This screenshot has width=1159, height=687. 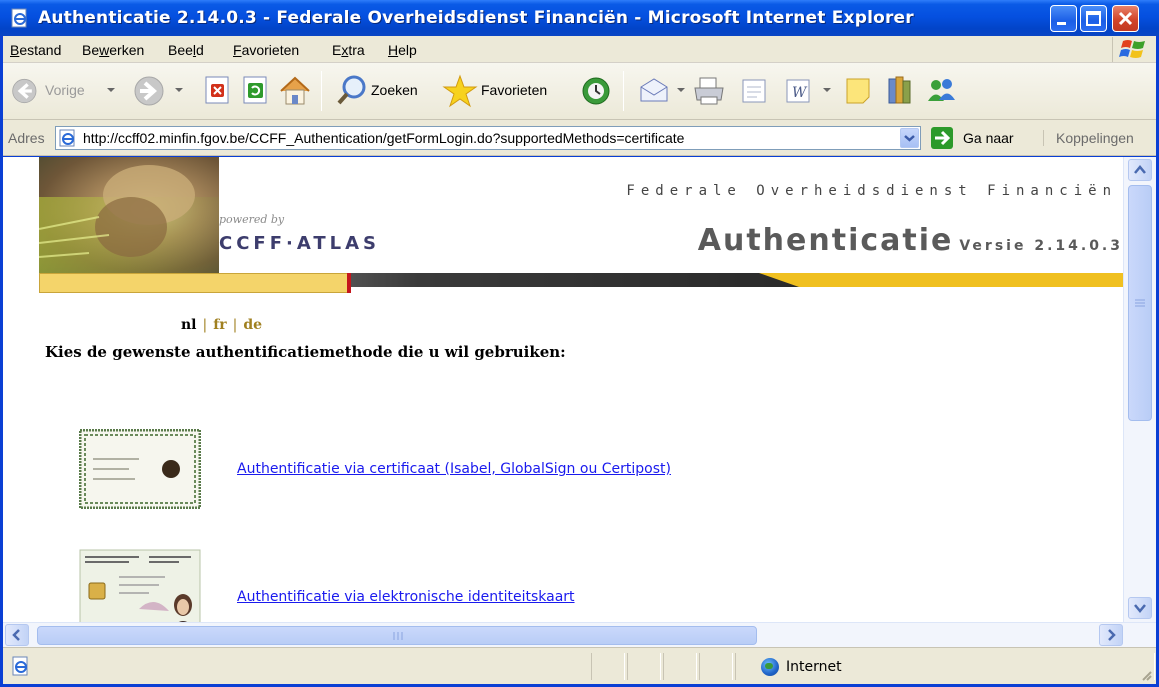 What do you see at coordinates (65, 90) in the screenshot?
I see `back-button-label: Vorige` at bounding box center [65, 90].